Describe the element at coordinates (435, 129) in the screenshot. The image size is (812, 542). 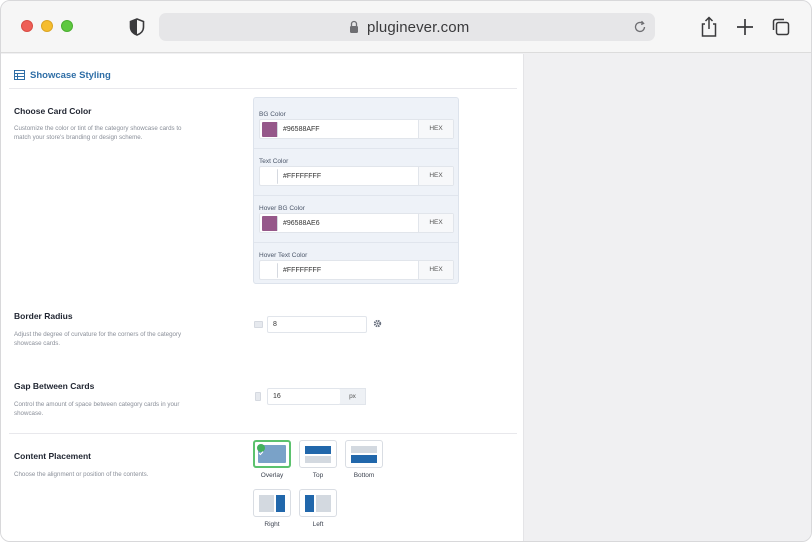
I see `bg-color-format: HEX` at that location.